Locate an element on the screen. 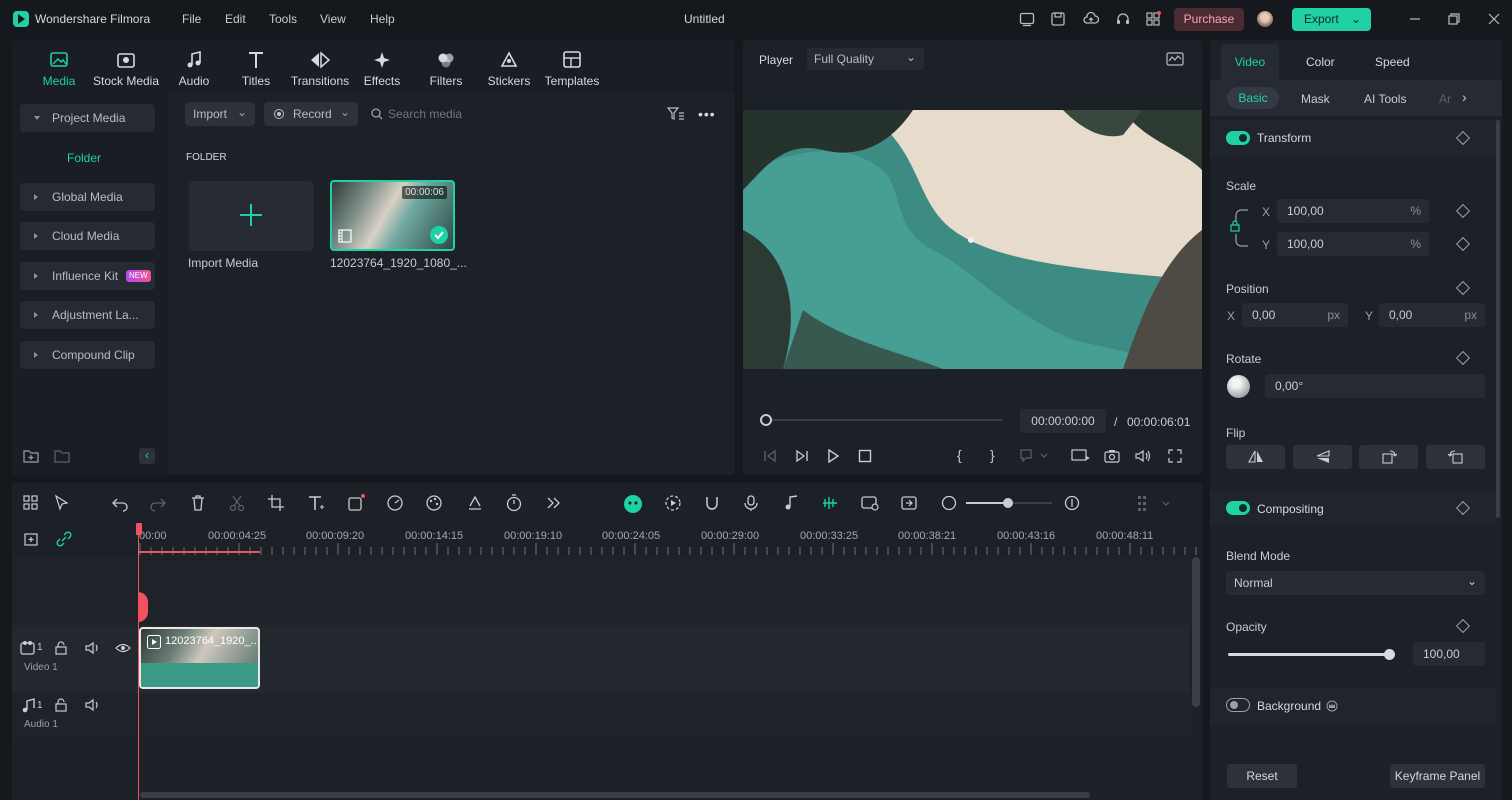 The width and height of the screenshot is (1512, 800). sidebar-folder: Folder is located at coordinates (84, 158).